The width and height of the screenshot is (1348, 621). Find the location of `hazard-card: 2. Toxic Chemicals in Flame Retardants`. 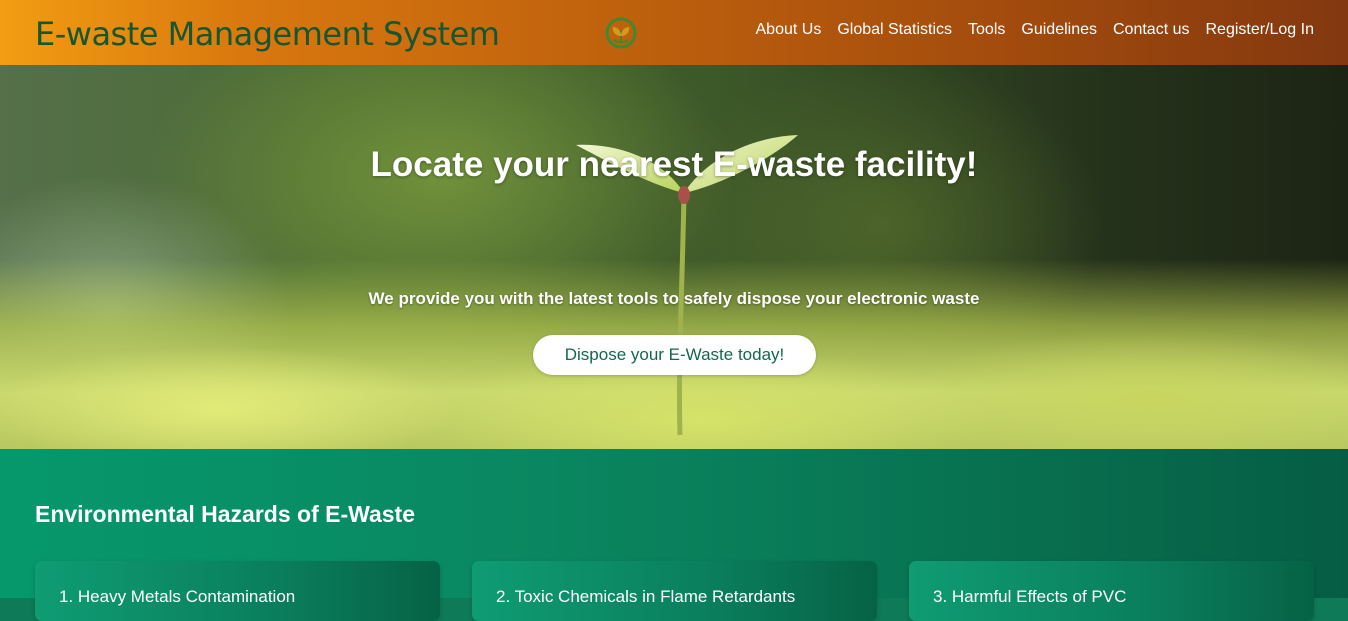

hazard-card: 2. Toxic Chemicals in Flame Retardants is located at coordinates (674, 591).